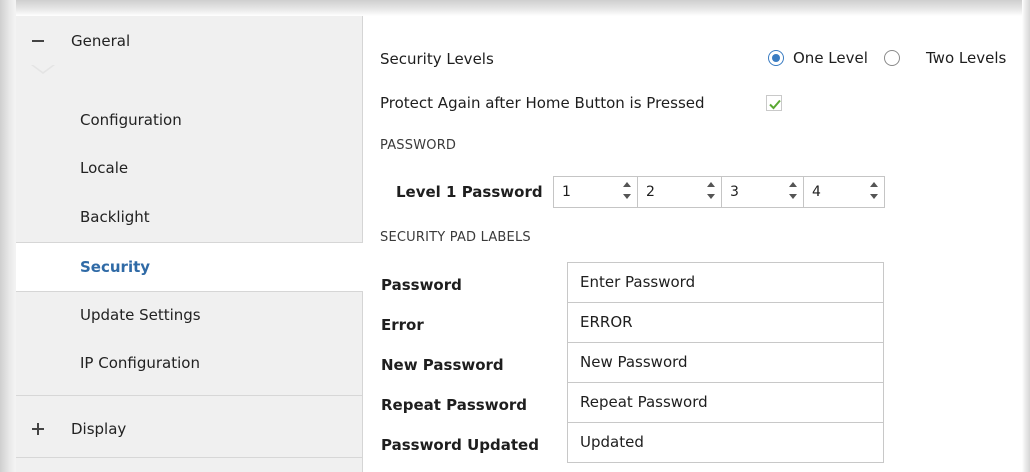 Image resolution: width=1030 pixels, height=472 pixels. What do you see at coordinates (638, 282) in the screenshot?
I see `field-value: Enter Password` at bounding box center [638, 282].